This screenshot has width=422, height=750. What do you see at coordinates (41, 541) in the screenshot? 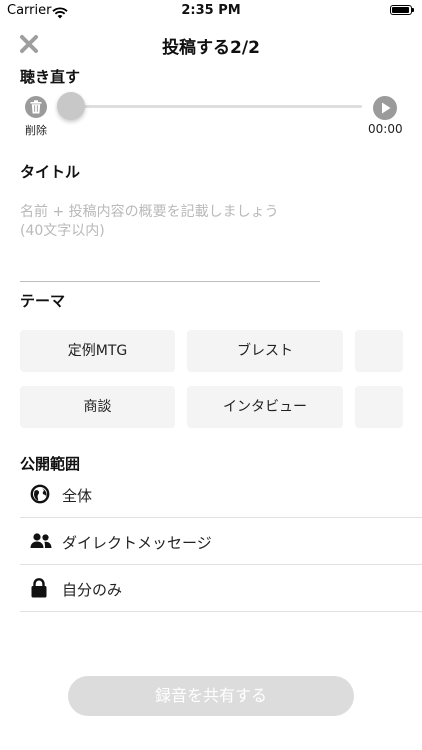
I see `users-icon` at bounding box center [41, 541].